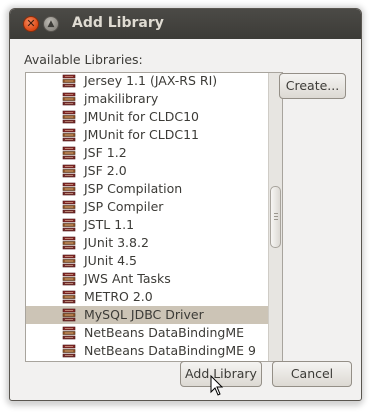  What do you see at coordinates (151, 80) in the screenshot?
I see `library-name: Jersey 1.1 (JAX-RS RI)` at bounding box center [151, 80].